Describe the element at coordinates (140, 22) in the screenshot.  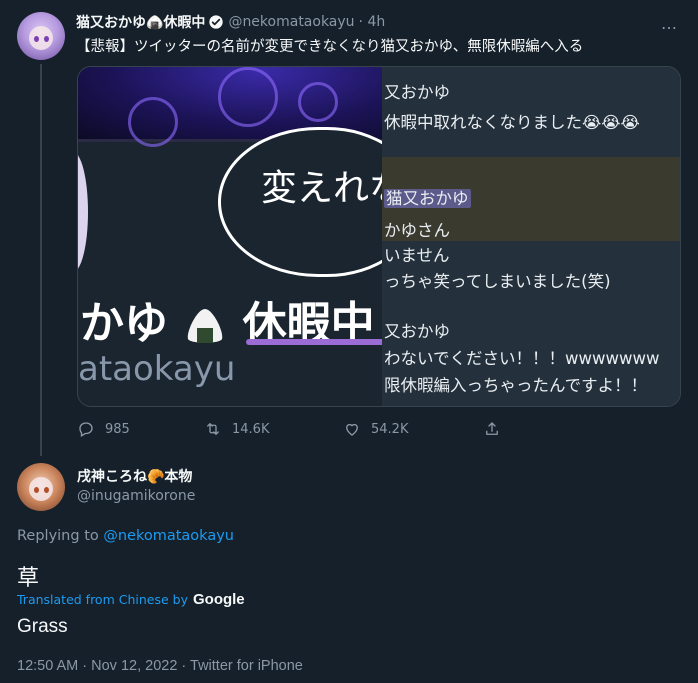
I see `display-name: 猫又おかゆ🍙休暇中` at that location.